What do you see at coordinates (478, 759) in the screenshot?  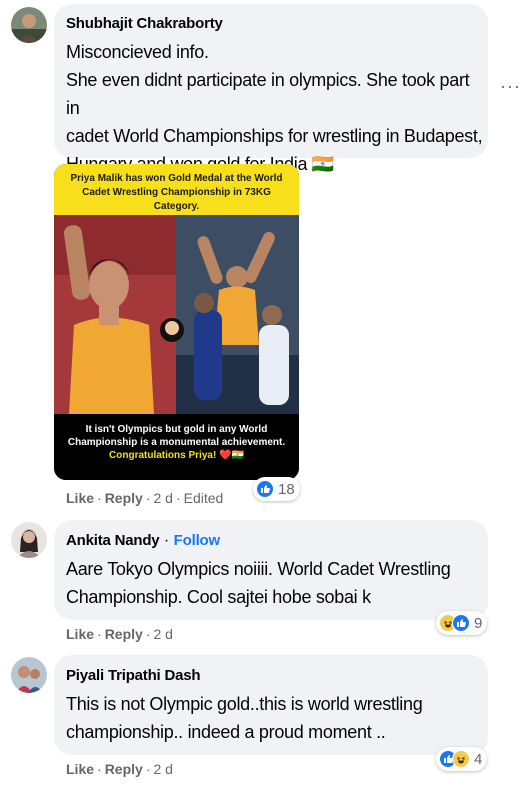 I see `reaction-count: 4` at bounding box center [478, 759].